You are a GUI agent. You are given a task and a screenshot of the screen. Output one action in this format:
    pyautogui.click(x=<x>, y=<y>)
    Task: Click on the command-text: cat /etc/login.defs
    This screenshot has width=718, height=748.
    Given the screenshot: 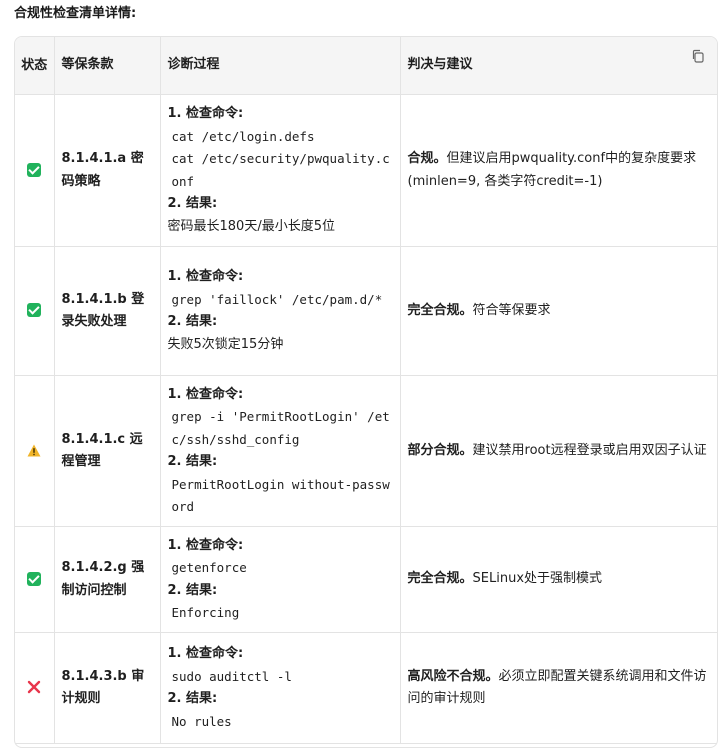 What is the action you would take?
    pyautogui.click(x=243, y=136)
    